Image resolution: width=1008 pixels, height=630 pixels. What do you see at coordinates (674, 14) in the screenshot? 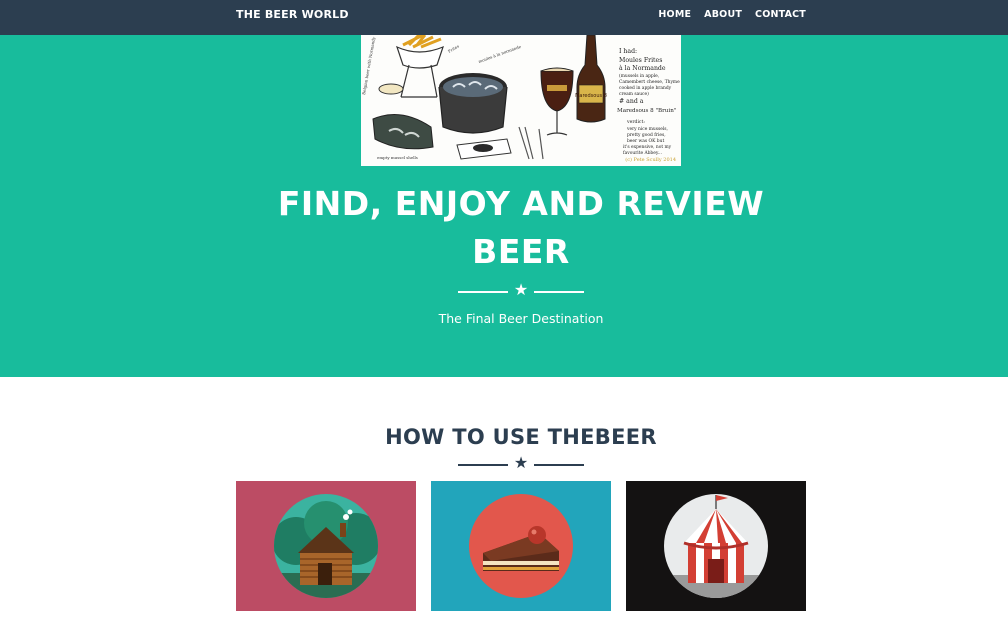
I see `nav-home-link: HOME` at bounding box center [674, 14].